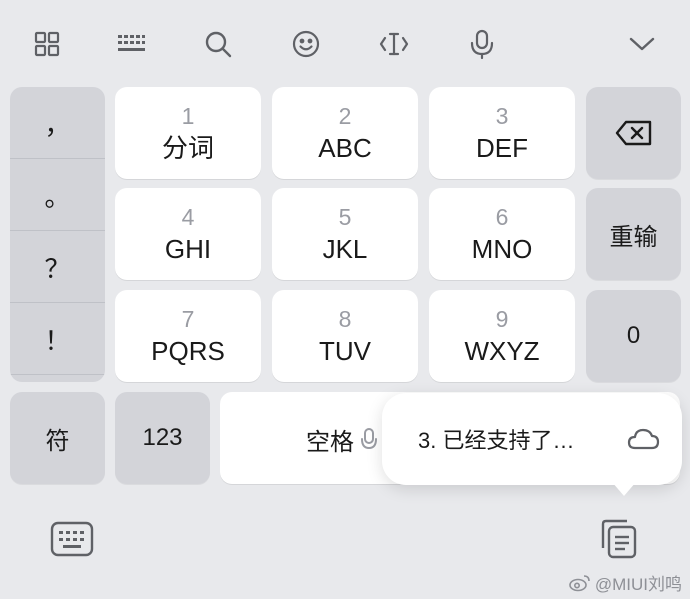  I want to click on numbers-key: 123, so click(162, 438).